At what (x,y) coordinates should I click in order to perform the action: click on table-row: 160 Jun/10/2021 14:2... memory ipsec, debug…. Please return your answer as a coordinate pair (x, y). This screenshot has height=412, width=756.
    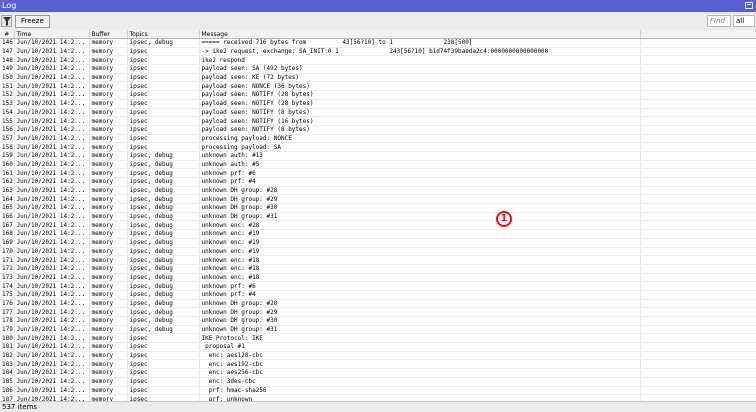
    Looking at the image, I should click on (378, 165).